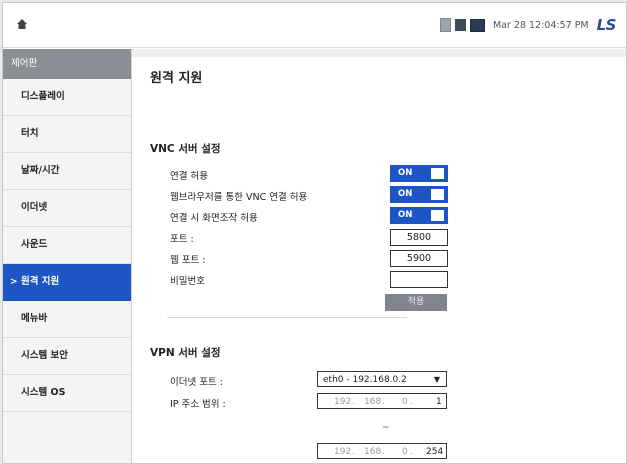  Describe the element at coordinates (419, 194) in the screenshot. I see `allow-browser-toggle: ON` at that location.